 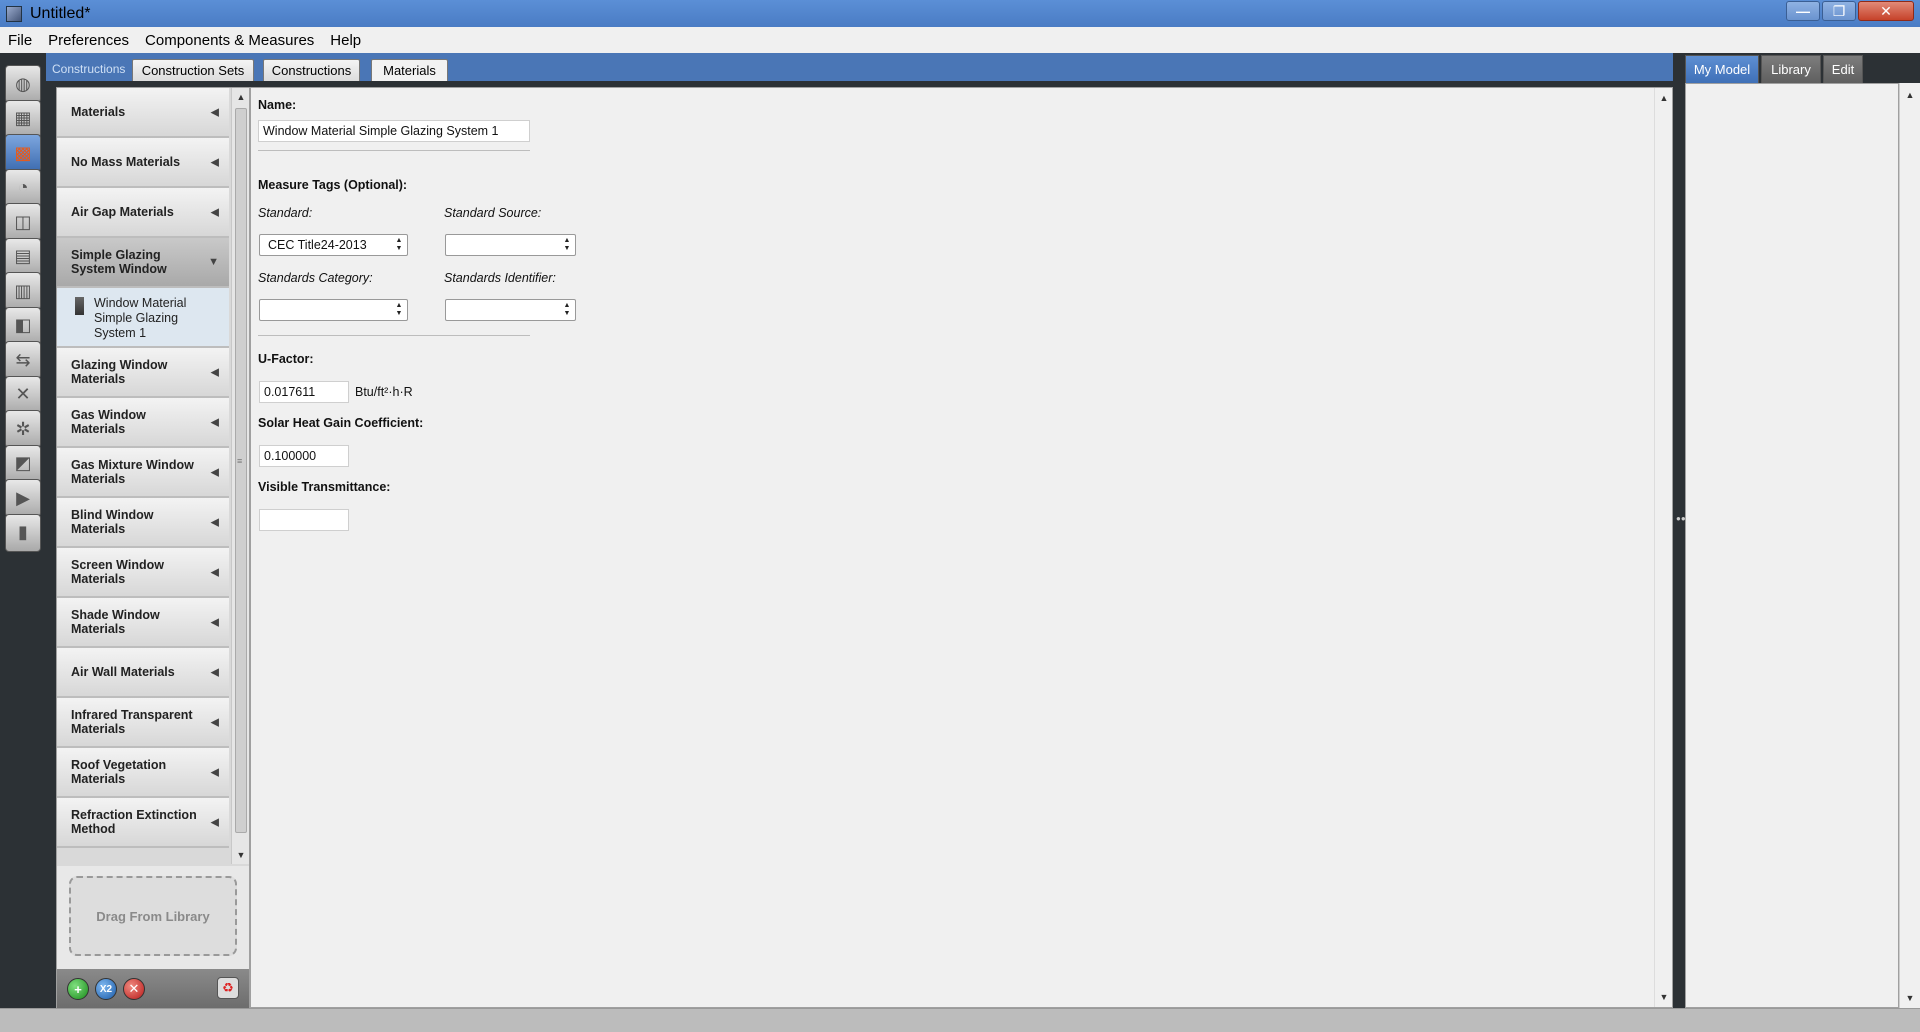 What do you see at coordinates (140, 318) in the screenshot?
I see `material-item-label: Window Material Simple Glazing System 1` at bounding box center [140, 318].